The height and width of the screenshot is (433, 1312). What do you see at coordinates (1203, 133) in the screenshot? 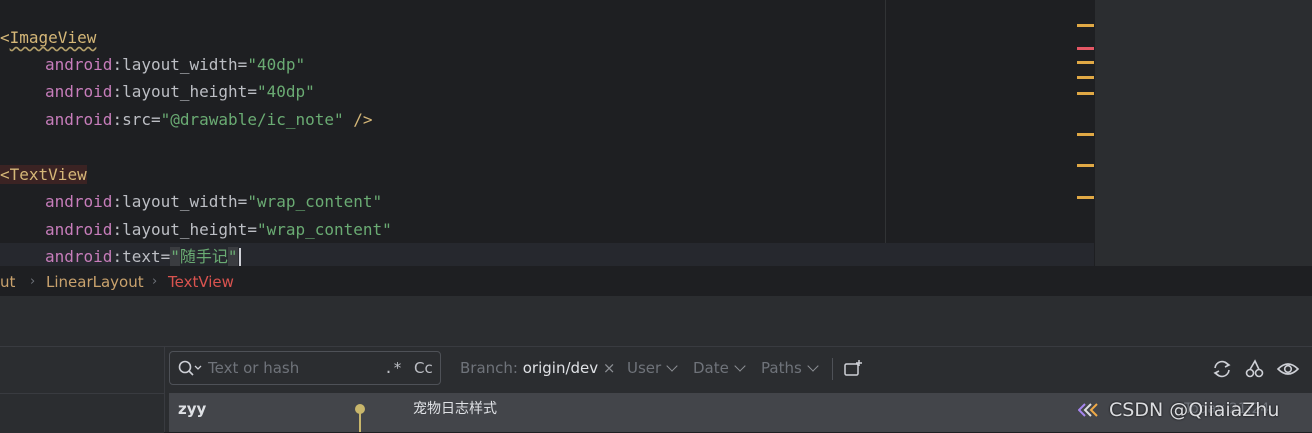
I see `editor-right-panel` at bounding box center [1203, 133].